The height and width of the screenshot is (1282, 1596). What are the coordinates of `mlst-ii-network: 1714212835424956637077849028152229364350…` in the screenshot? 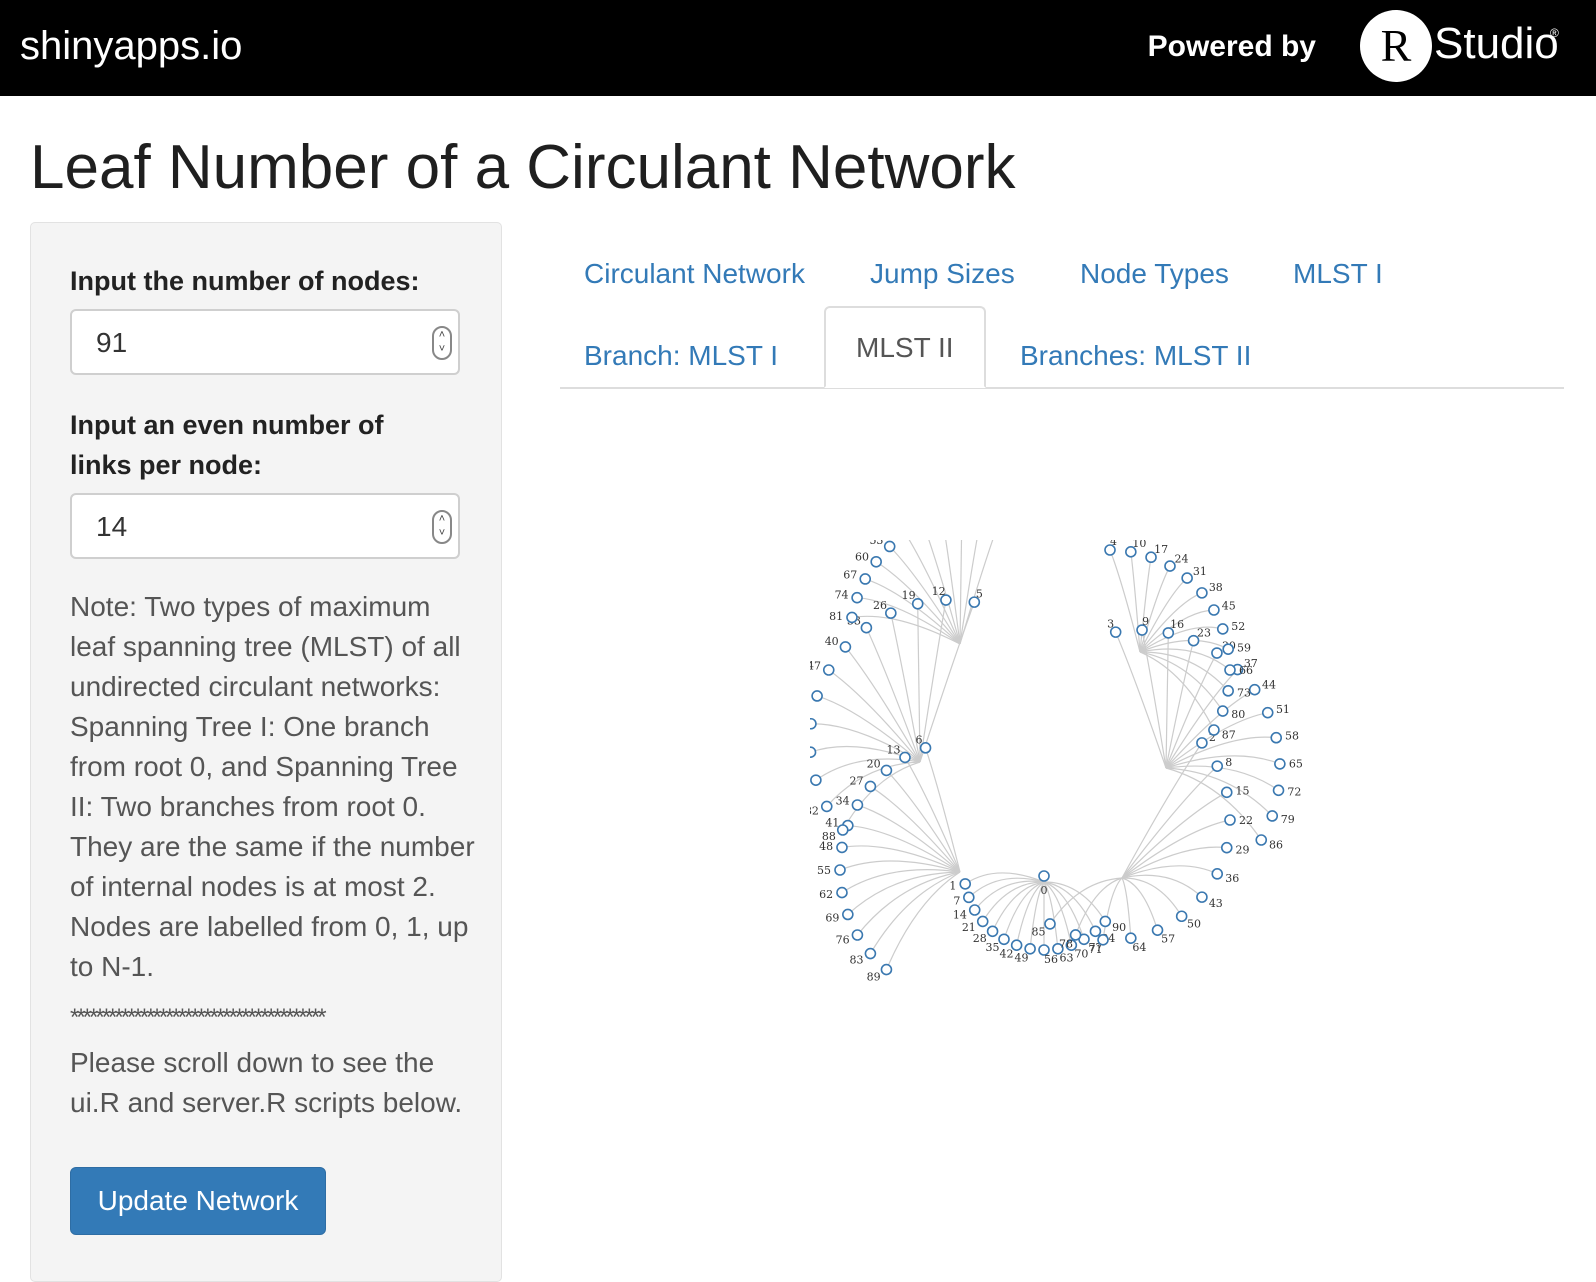 It's located at (1056, 761).